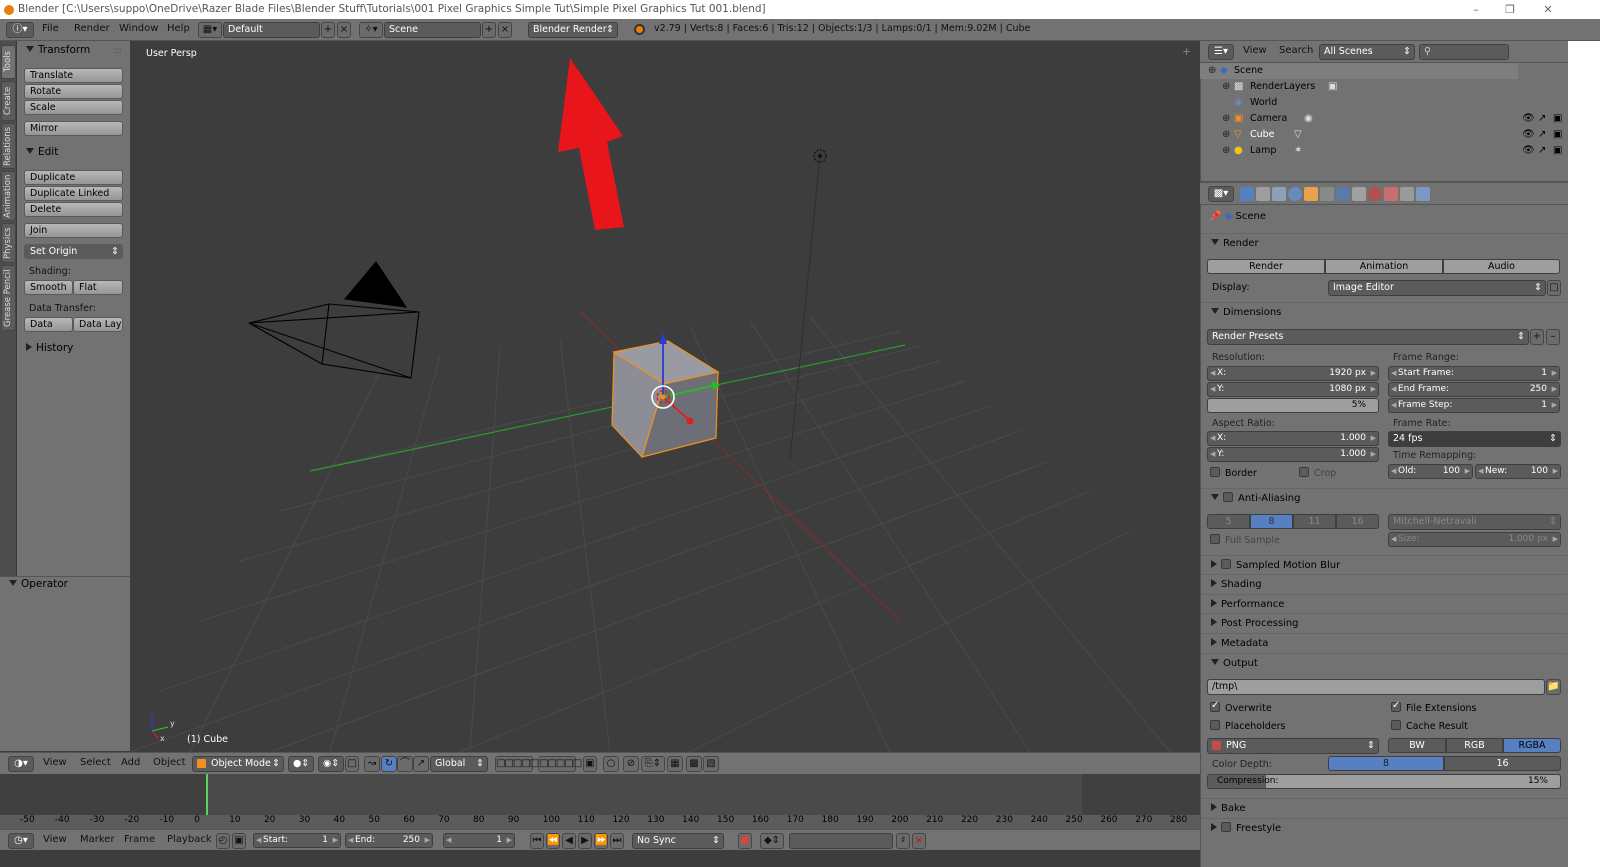 The width and height of the screenshot is (1600, 867). What do you see at coordinates (1386, 763) in the screenshot?
I see `color-depth-8-button: 8` at bounding box center [1386, 763].